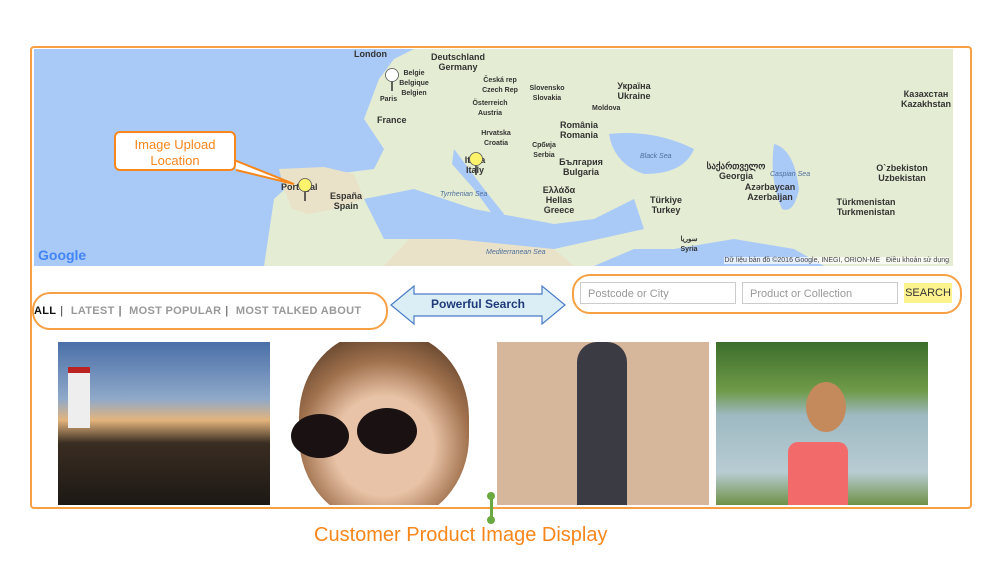 This screenshot has height=562, width=999. Describe the element at coordinates (298, 311) in the screenshot. I see `filter-most-talked-about: MOST TALKED ABOUT` at that location.